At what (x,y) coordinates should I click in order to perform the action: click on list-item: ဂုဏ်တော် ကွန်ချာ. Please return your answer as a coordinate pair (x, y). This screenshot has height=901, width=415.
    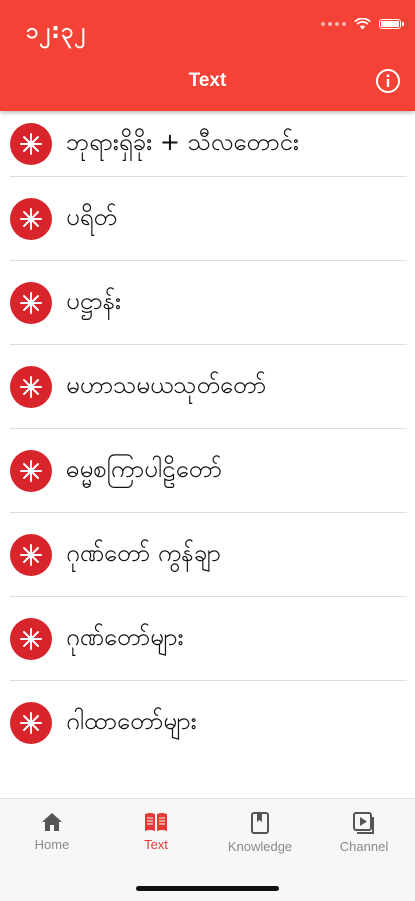
    Looking at the image, I should click on (207, 555).